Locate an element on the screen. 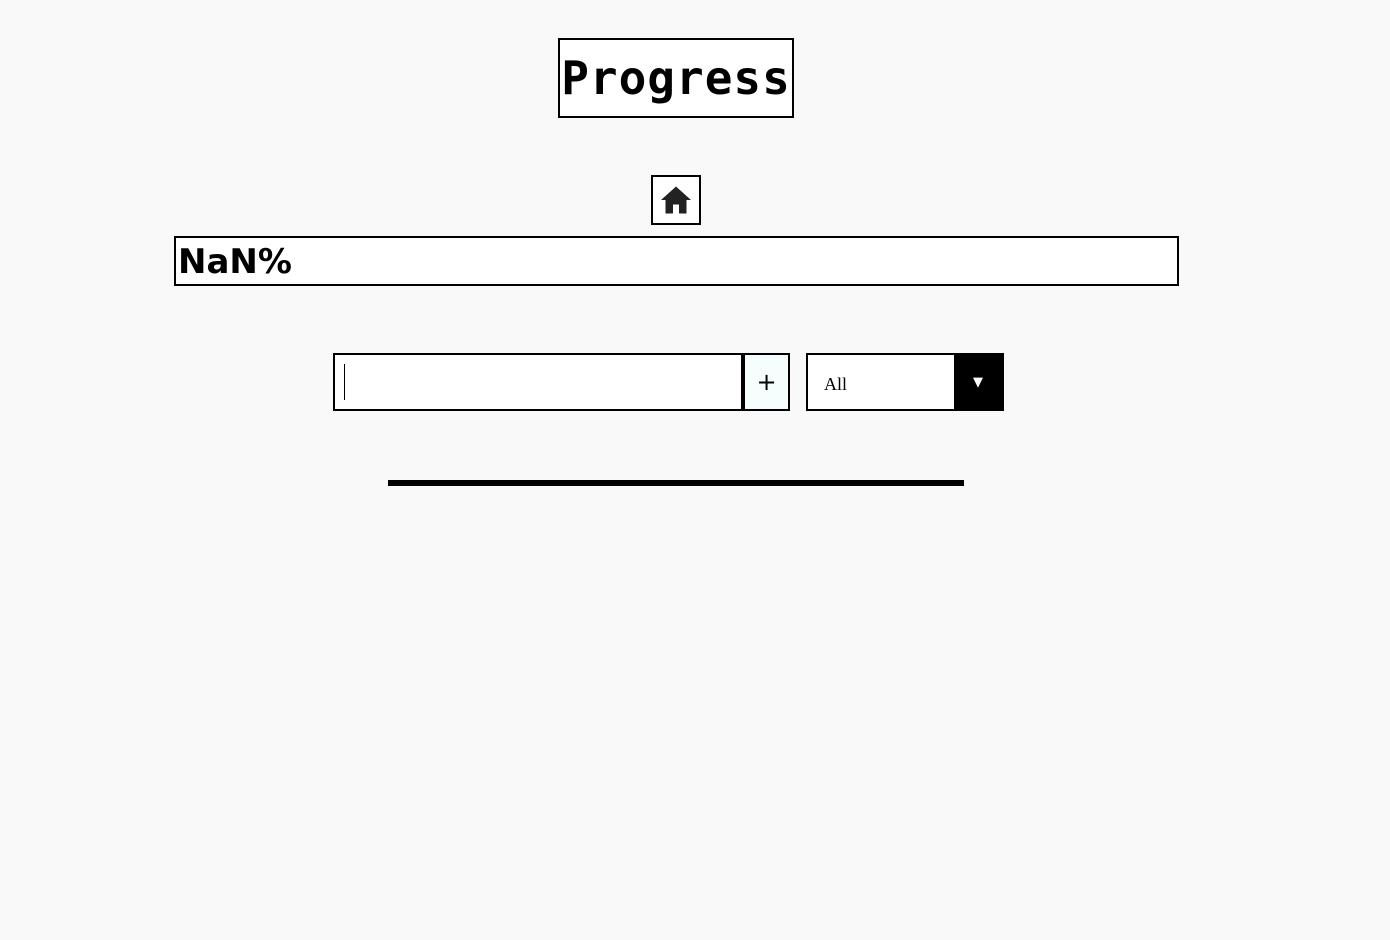  progress-bar: NaN% is located at coordinates (676, 261).